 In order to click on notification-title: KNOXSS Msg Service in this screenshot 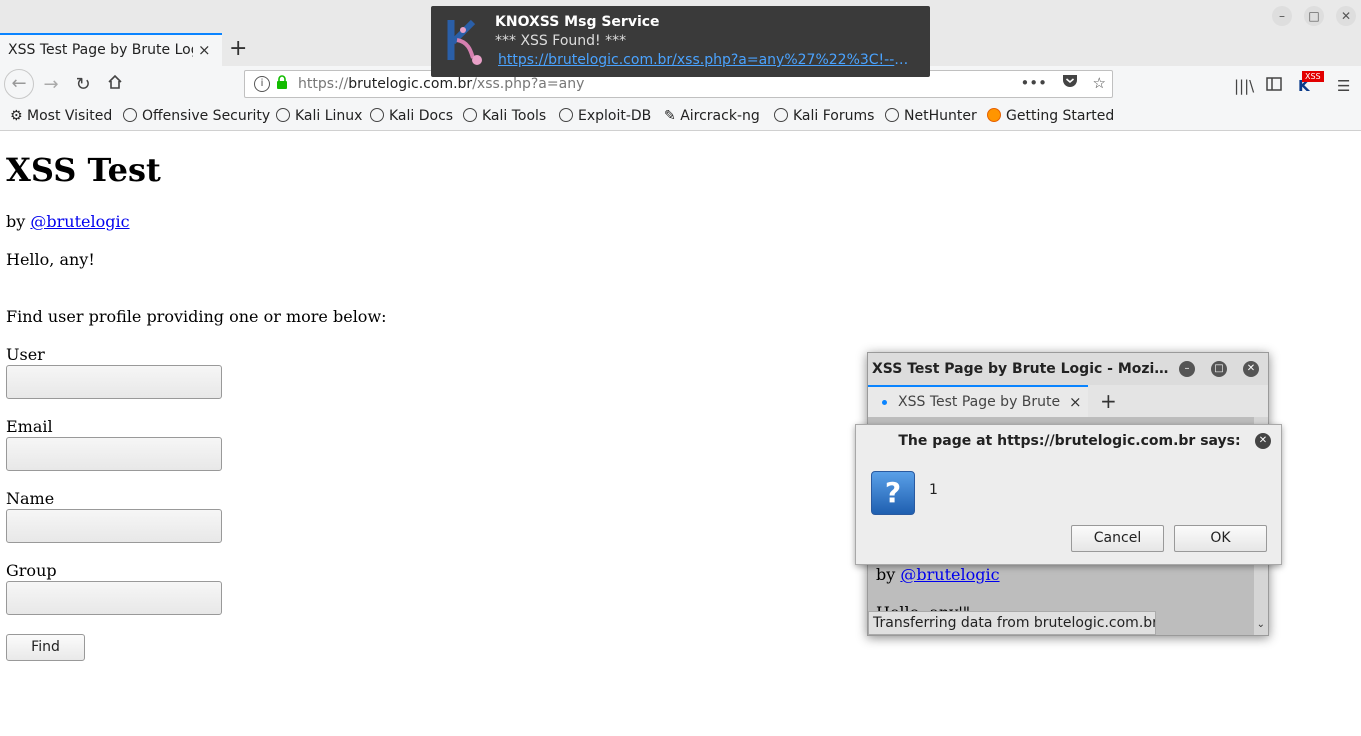, I will do `click(577, 22)`.